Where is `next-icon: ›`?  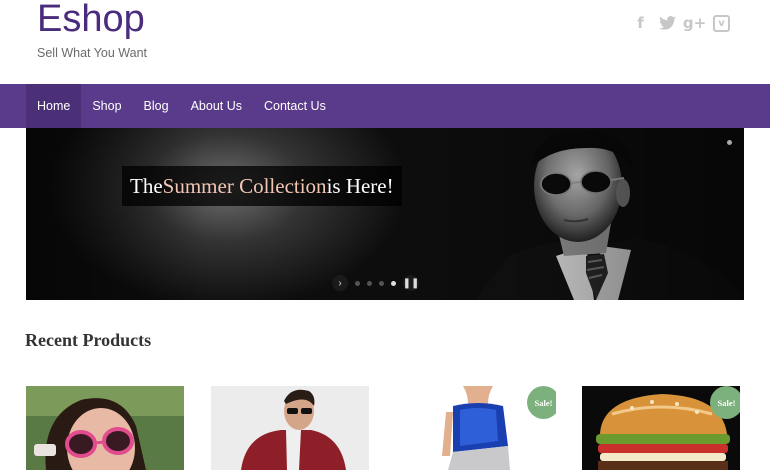 next-icon: › is located at coordinates (340, 283).